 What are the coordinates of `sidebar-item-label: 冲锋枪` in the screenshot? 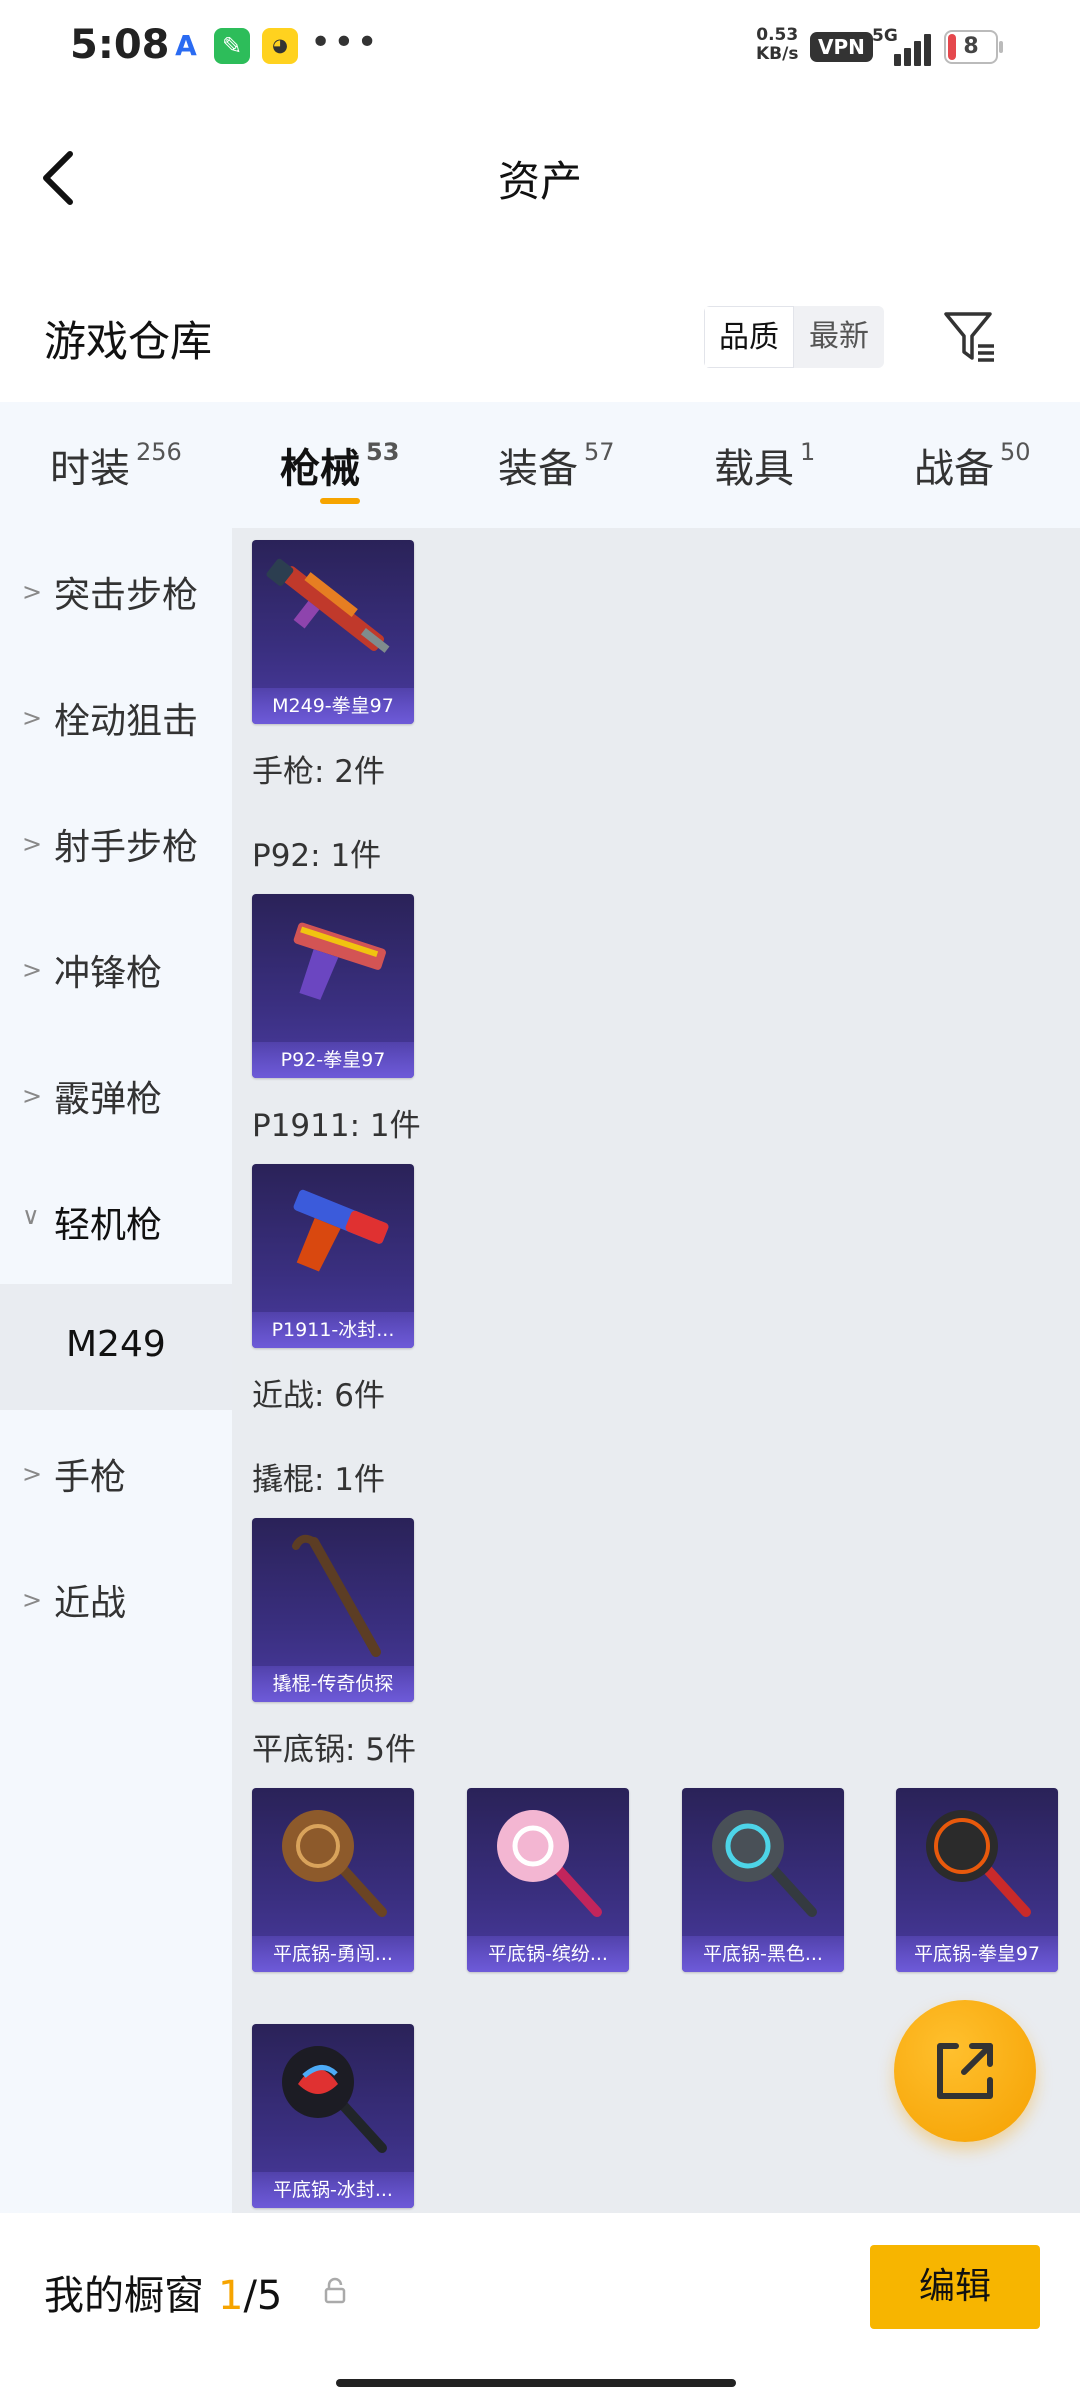 It's located at (108, 973).